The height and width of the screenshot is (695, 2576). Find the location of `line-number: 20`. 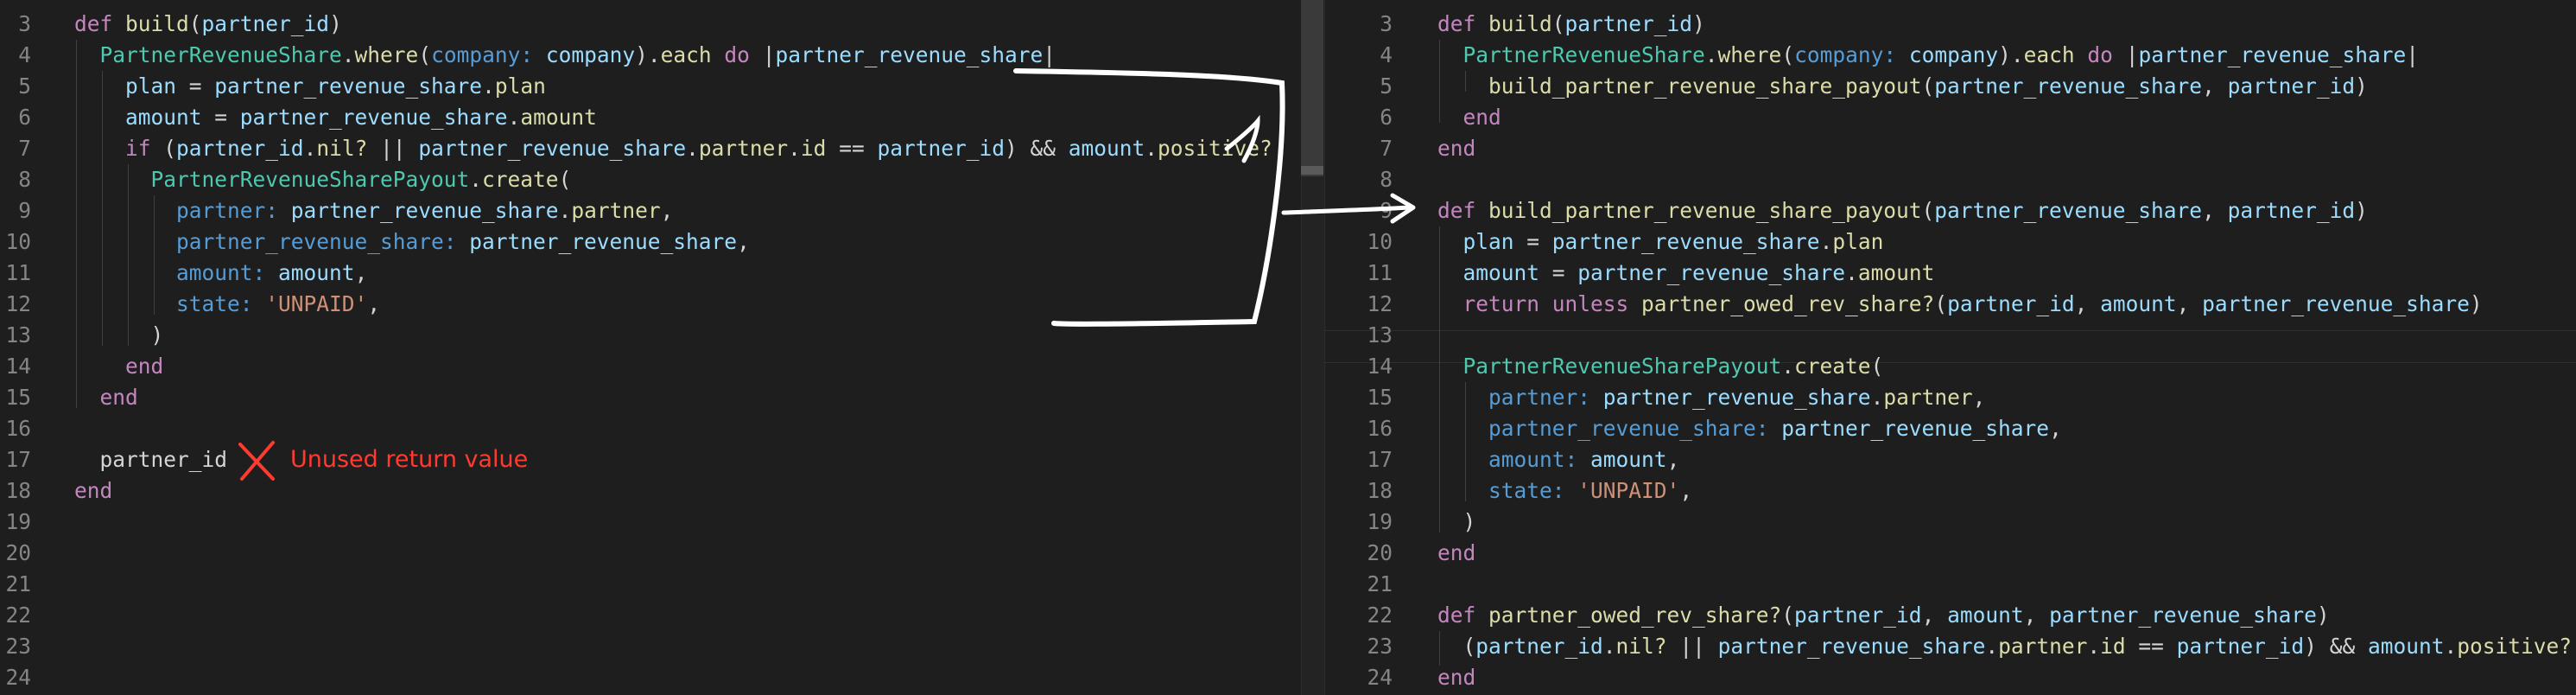

line-number: 20 is located at coordinates (1380, 552).